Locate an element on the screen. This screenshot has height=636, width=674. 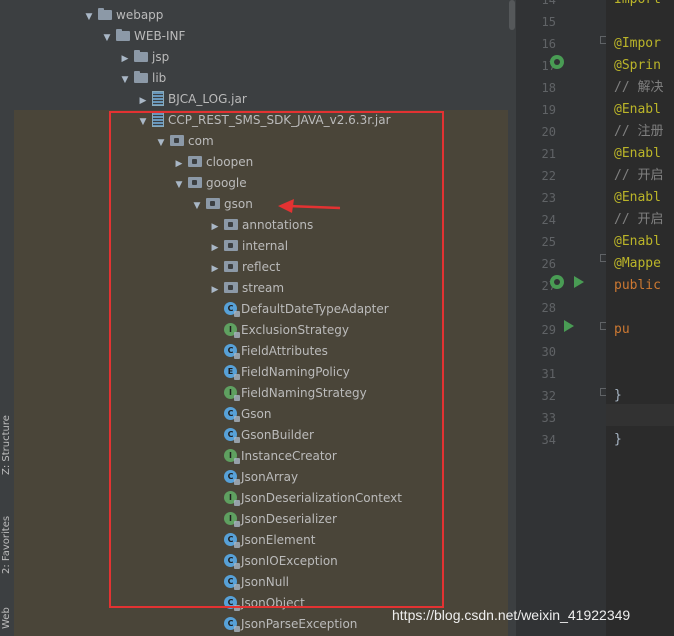
tree-node: ▶ jsp is located at coordinates (144, 57).